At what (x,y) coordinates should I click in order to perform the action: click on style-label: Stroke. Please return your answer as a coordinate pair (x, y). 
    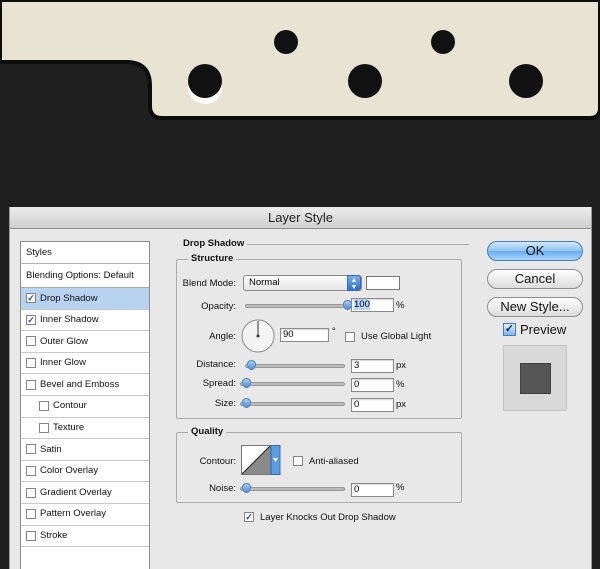
    Looking at the image, I should click on (54, 536).